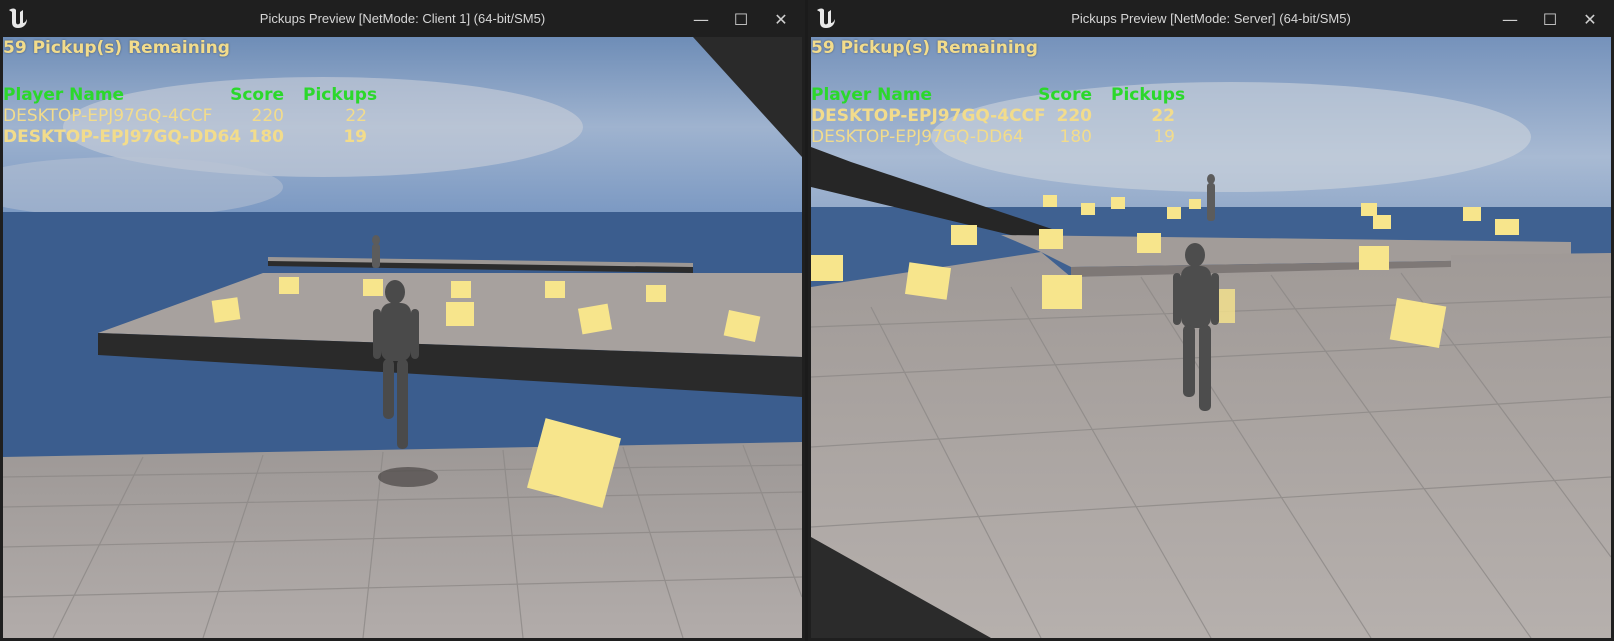 The image size is (1614, 641). Describe the element at coordinates (408, 477) in the screenshot. I see `character-shadow` at that location.